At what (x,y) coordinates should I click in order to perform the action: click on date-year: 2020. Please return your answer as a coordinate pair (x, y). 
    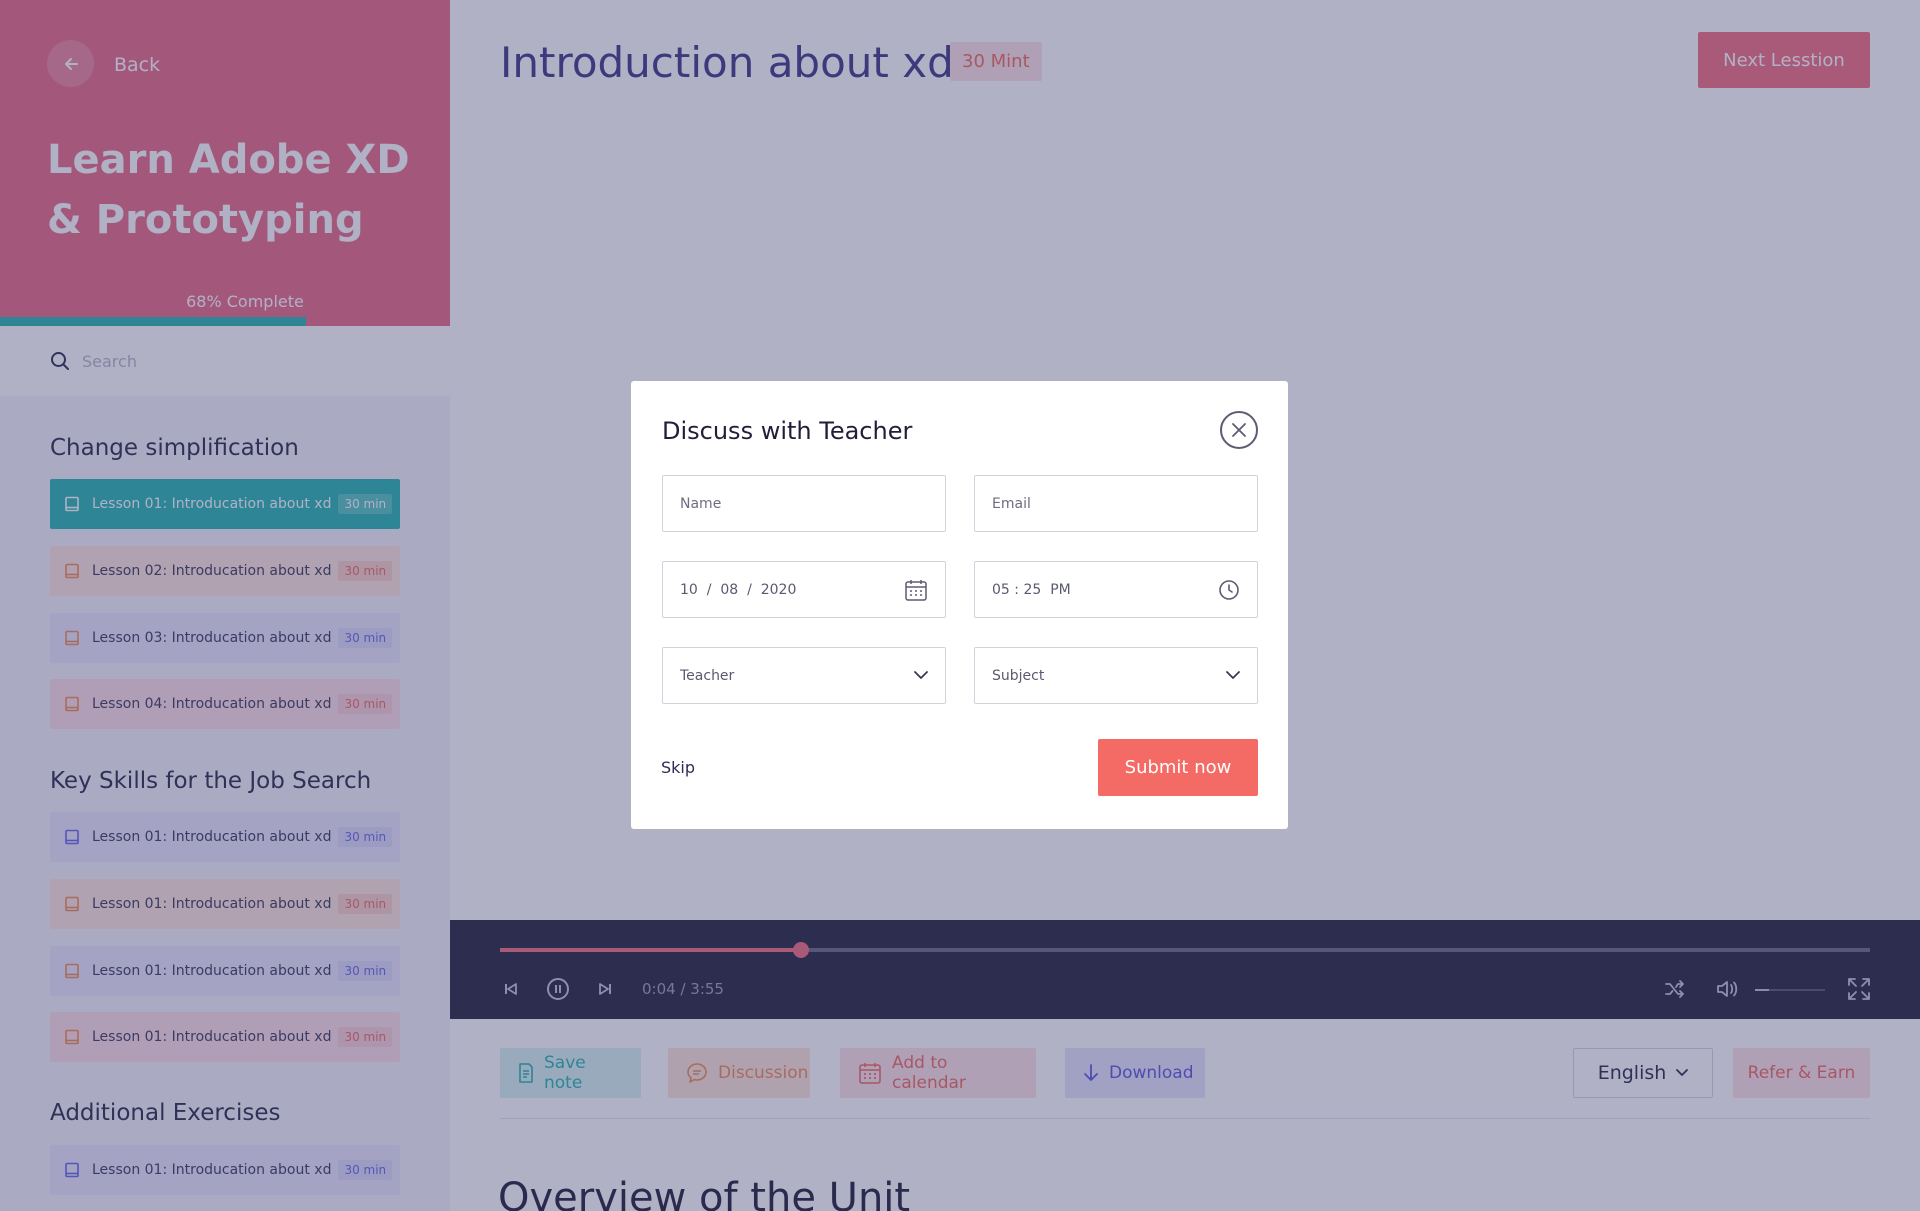
    Looking at the image, I should click on (778, 589).